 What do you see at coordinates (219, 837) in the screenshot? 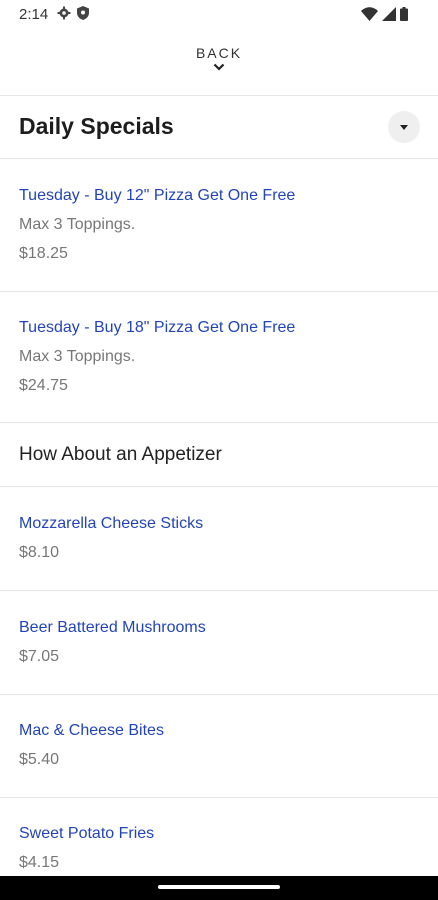
I see `menu-item: Sweet Potato Fries $4.15` at bounding box center [219, 837].